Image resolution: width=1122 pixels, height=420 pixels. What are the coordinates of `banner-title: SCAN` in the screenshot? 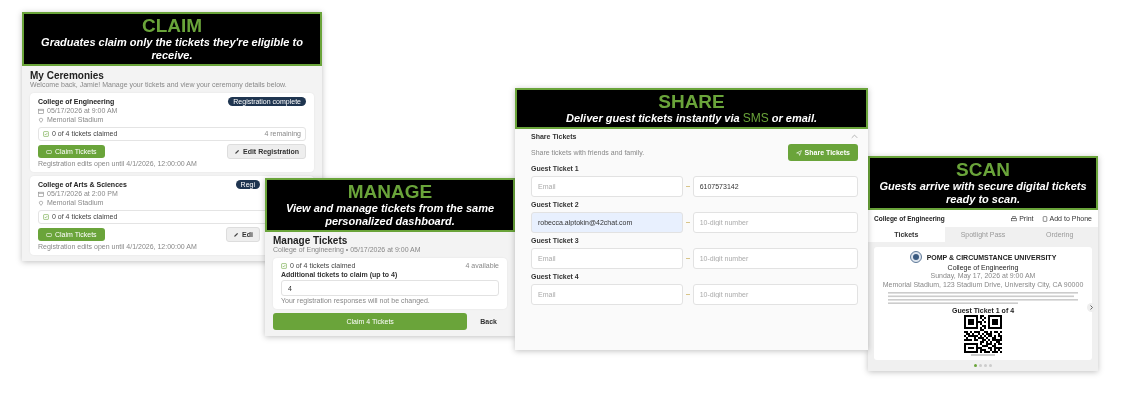 It's located at (983, 170).